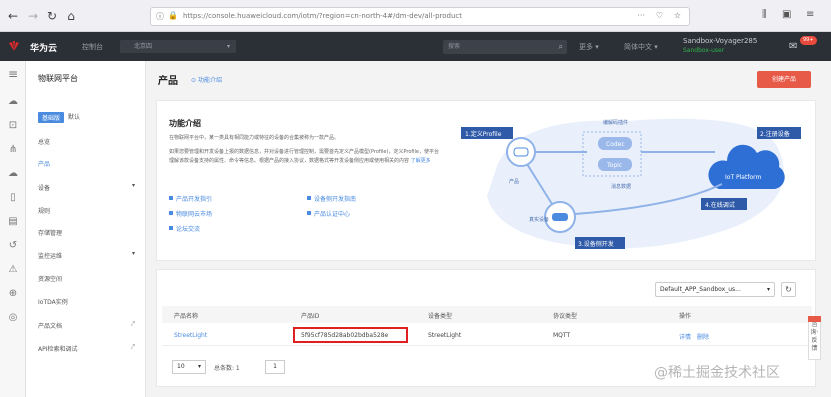 The image size is (831, 397). What do you see at coordinates (621, 186) in the screenshot?
I see `message-data-label: 消息数据` at bounding box center [621, 186].